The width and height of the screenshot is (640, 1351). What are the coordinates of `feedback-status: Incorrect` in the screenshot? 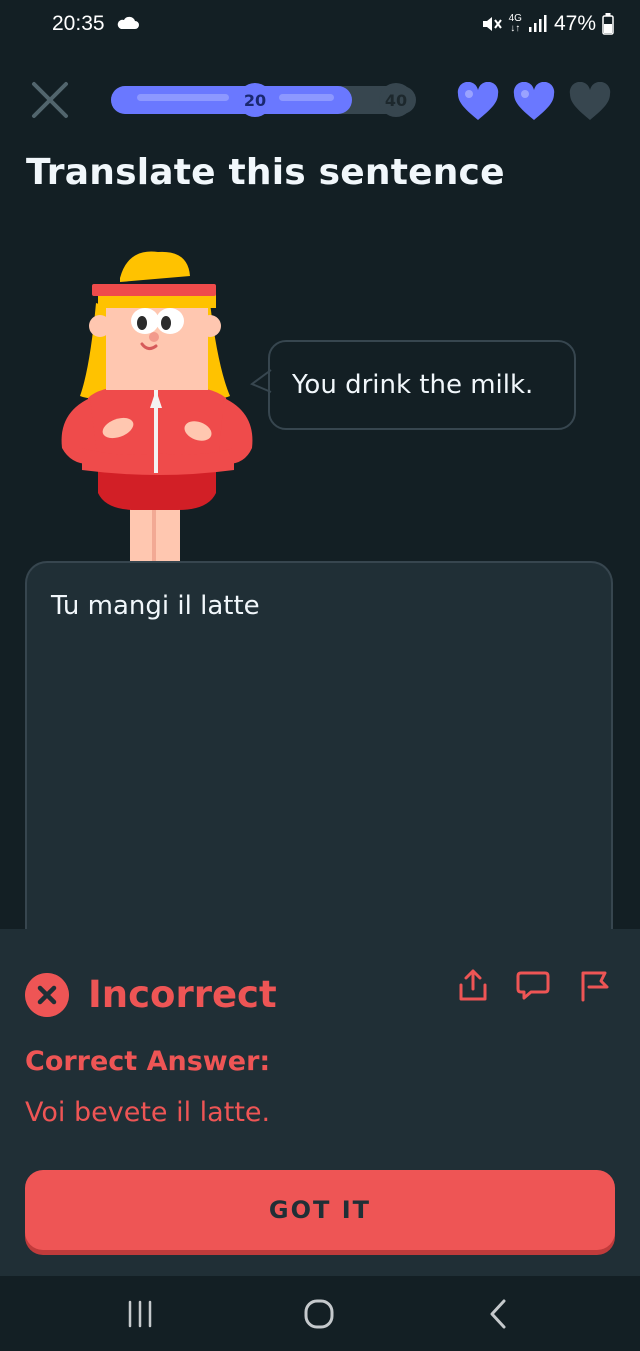 It's located at (182, 994).